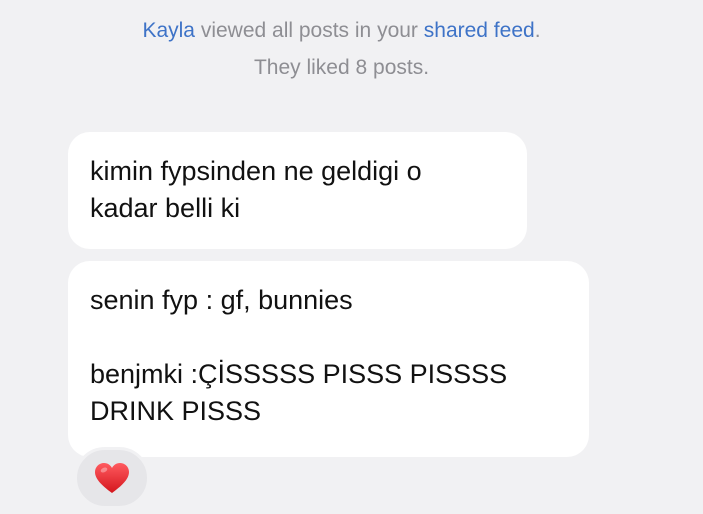 The width and height of the screenshot is (703, 514). I want to click on message-text-line: benjmki :ÇİSSSSS PISSS PISSSS, so click(299, 374).